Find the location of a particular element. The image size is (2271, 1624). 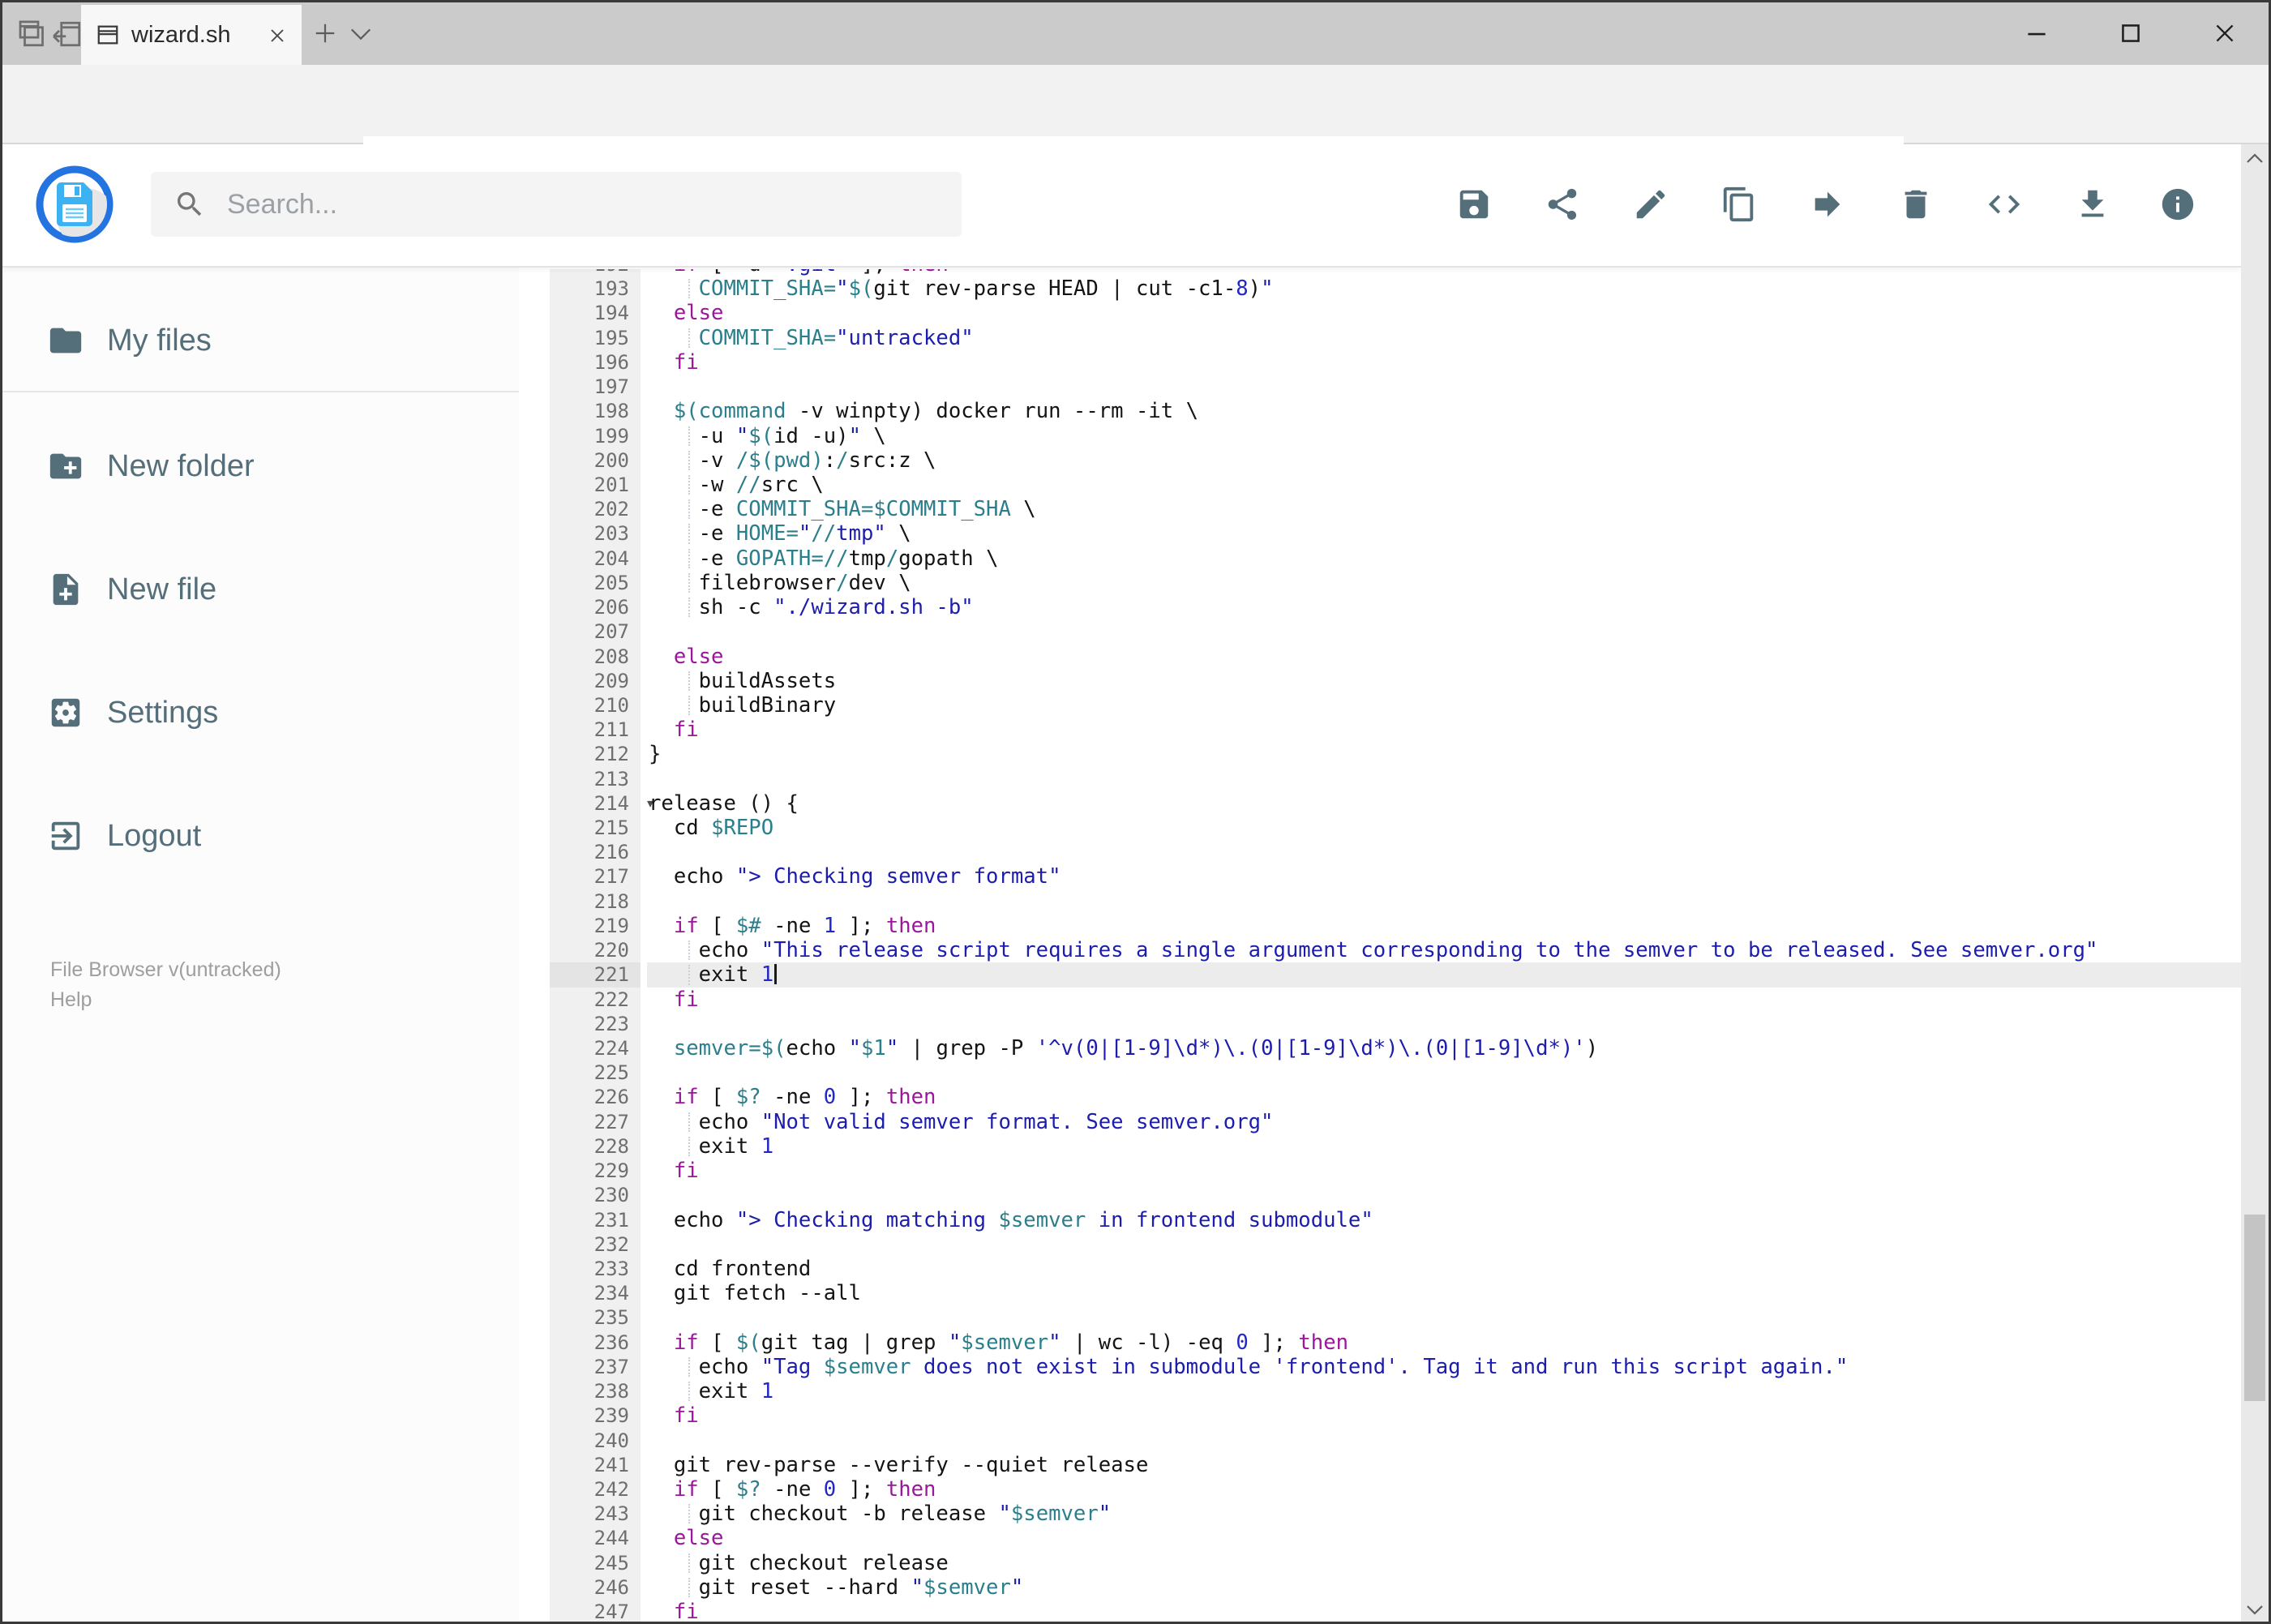

code-line: buildAssets is located at coordinates (1444, 681).